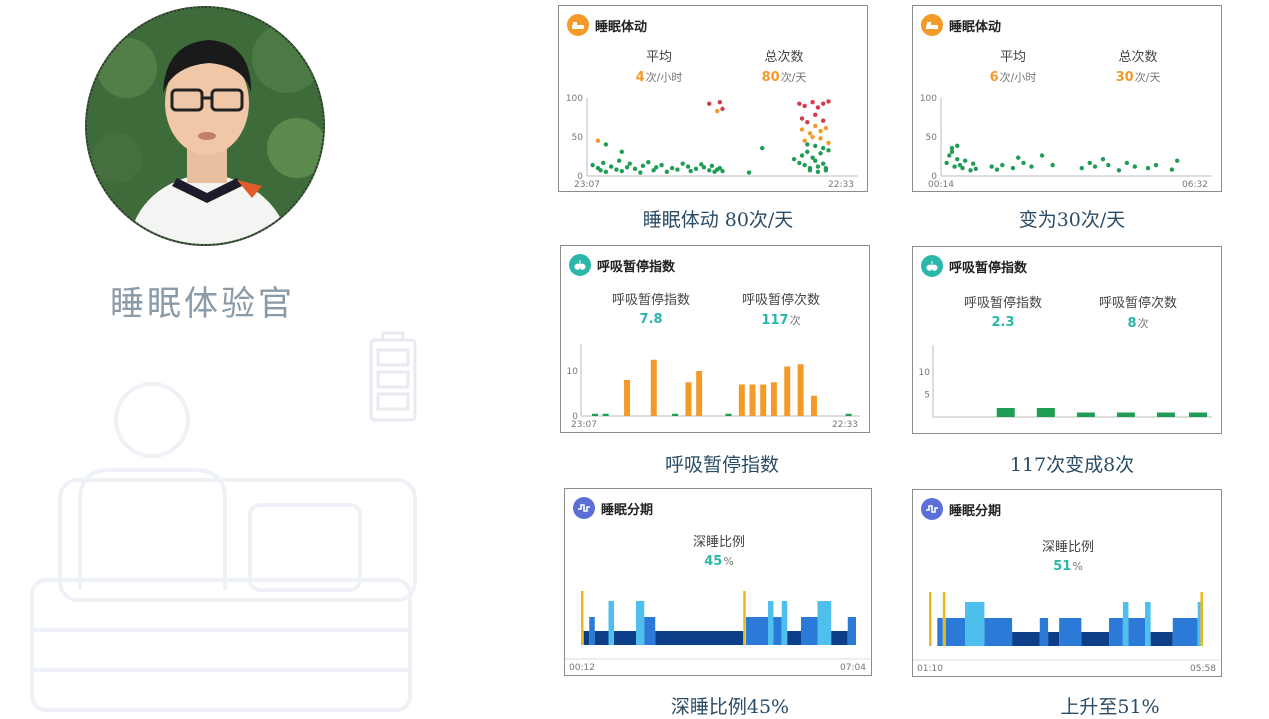  I want to click on stat-value: 4, so click(640, 77).